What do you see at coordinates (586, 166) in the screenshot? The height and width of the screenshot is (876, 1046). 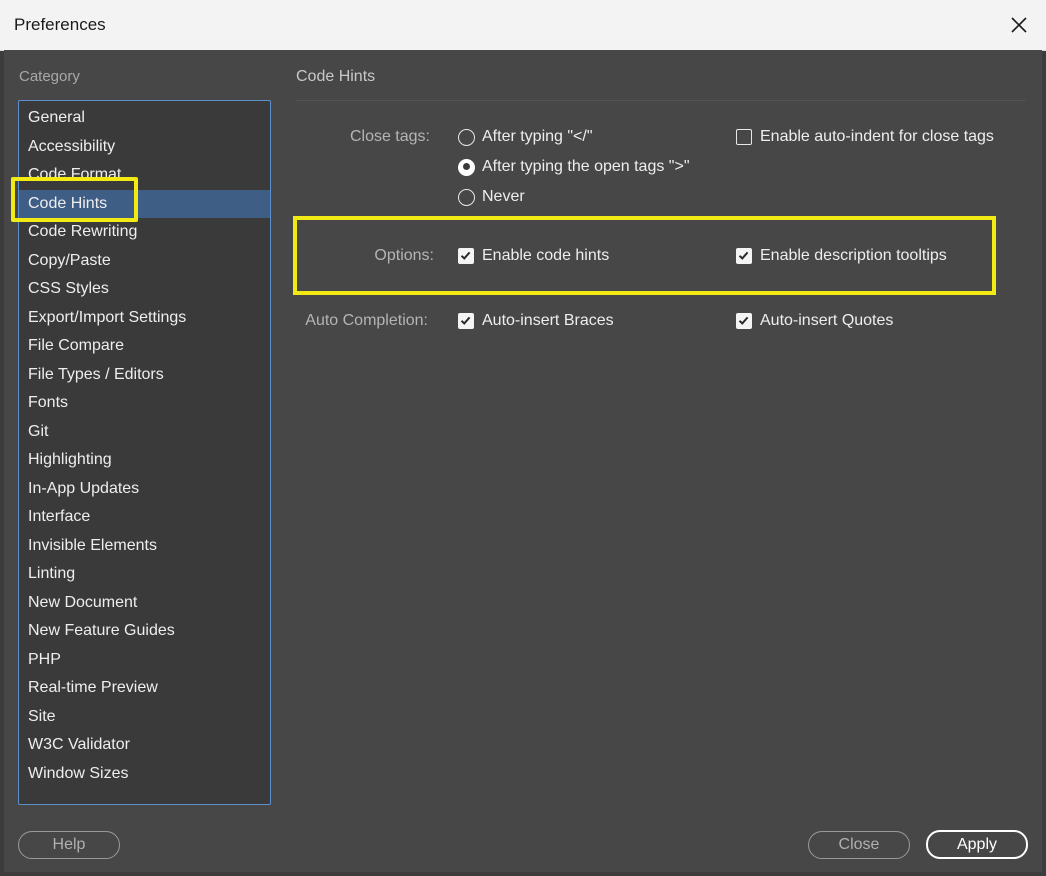 I see `radio-label: After typing the open tags ">"` at bounding box center [586, 166].